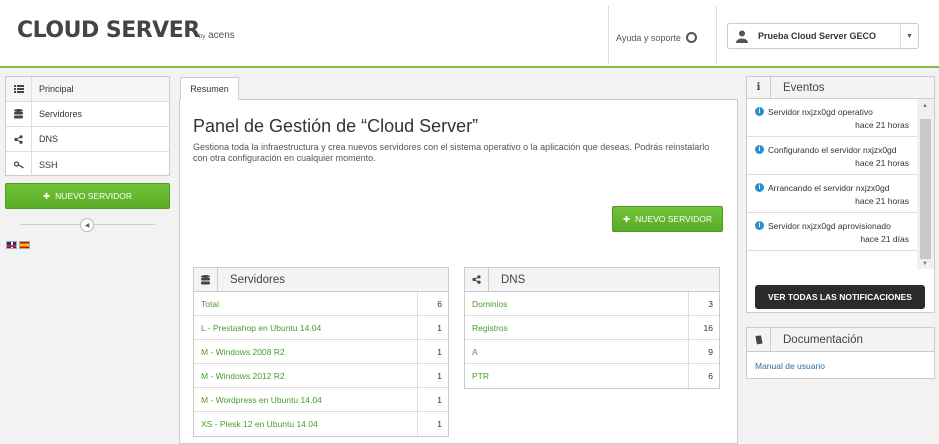 The image size is (939, 444). Describe the element at coordinates (49, 139) in the screenshot. I see `sidebar-item-label: DNS` at that location.